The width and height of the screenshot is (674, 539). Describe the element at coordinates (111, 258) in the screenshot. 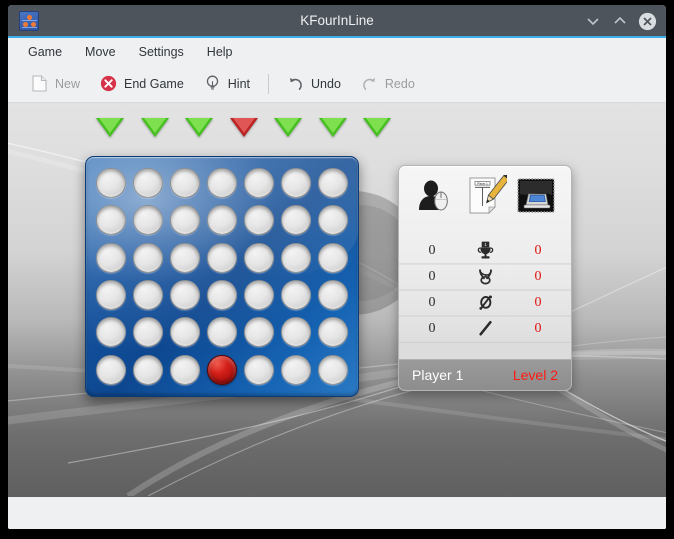

I see `board-cell-r3-c1` at that location.